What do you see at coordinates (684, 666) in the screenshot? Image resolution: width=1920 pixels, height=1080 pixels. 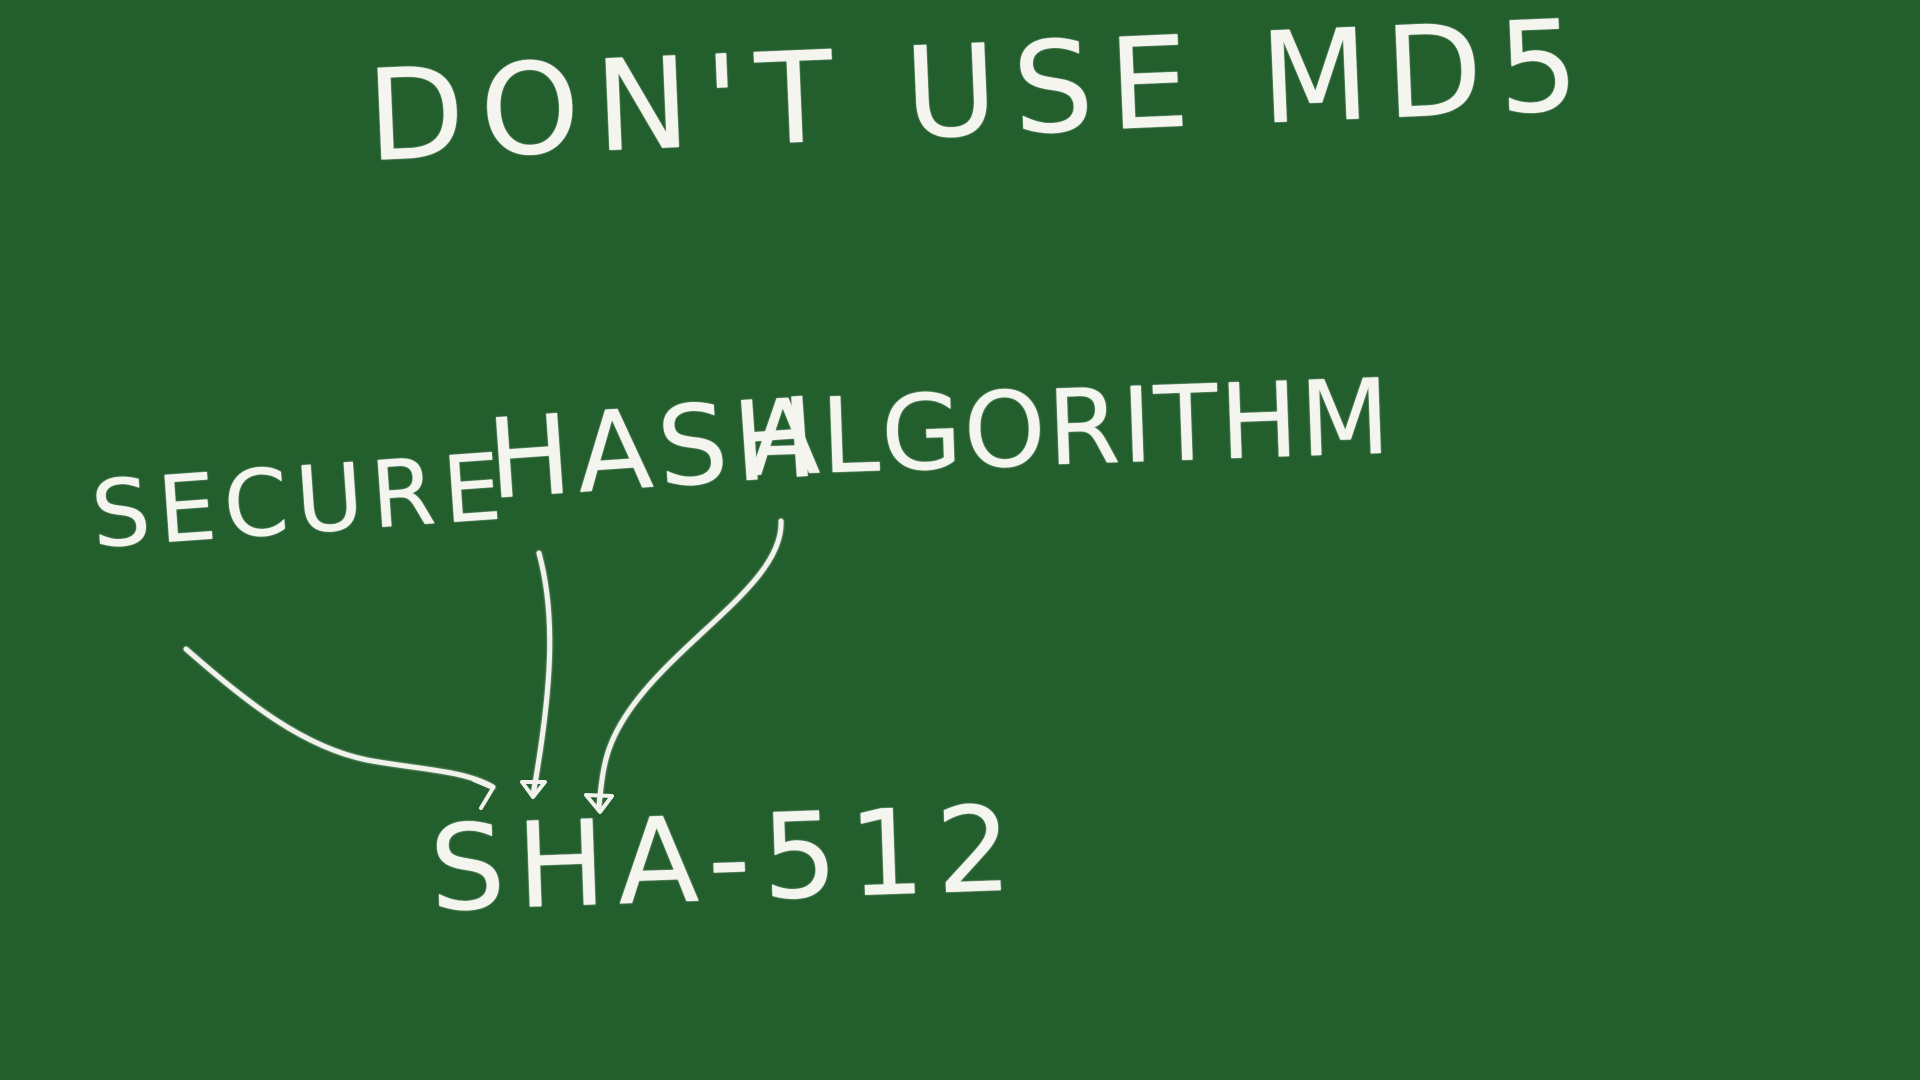 I see `algorithm-arrow-icon` at bounding box center [684, 666].